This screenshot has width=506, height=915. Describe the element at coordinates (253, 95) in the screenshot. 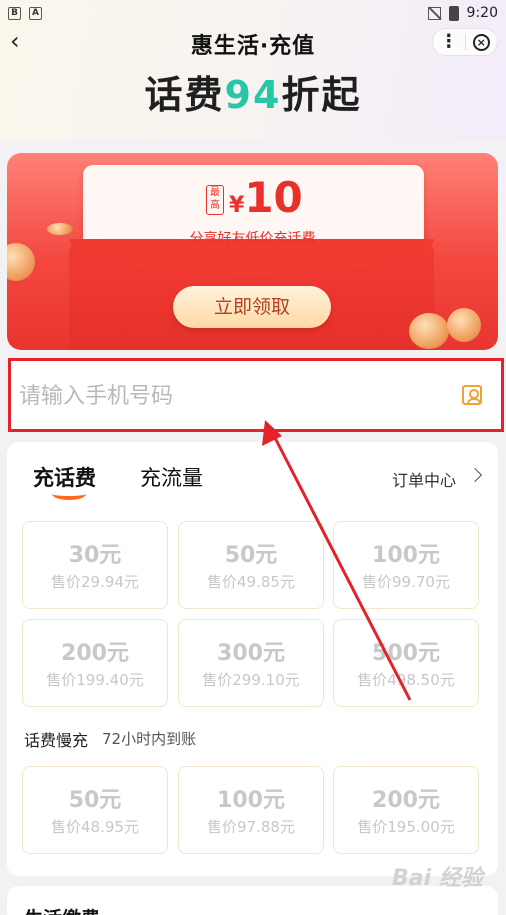

I see `slogan-discount: 94` at that location.